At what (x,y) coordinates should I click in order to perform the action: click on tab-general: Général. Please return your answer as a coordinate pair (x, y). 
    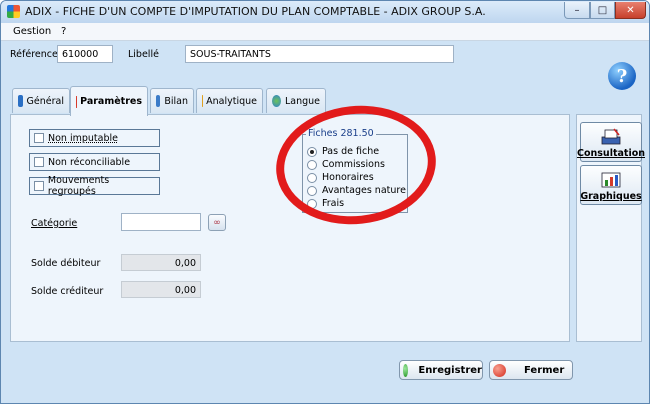
    Looking at the image, I should click on (41, 100).